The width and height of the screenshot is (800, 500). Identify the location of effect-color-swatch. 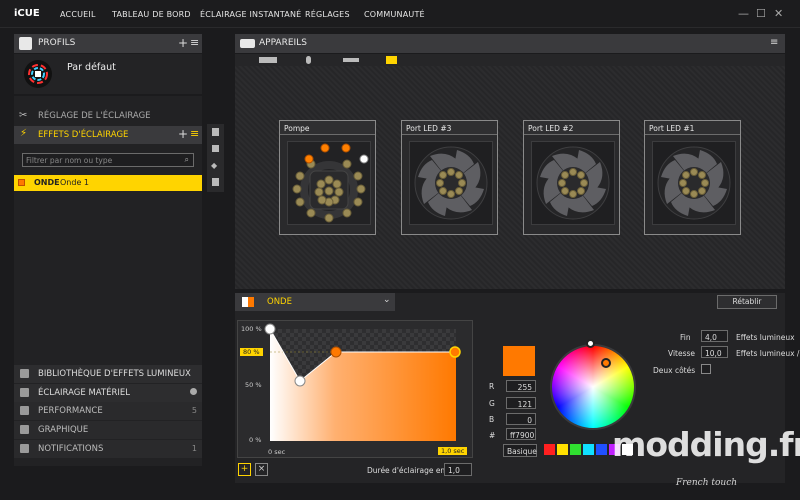
(21, 182).